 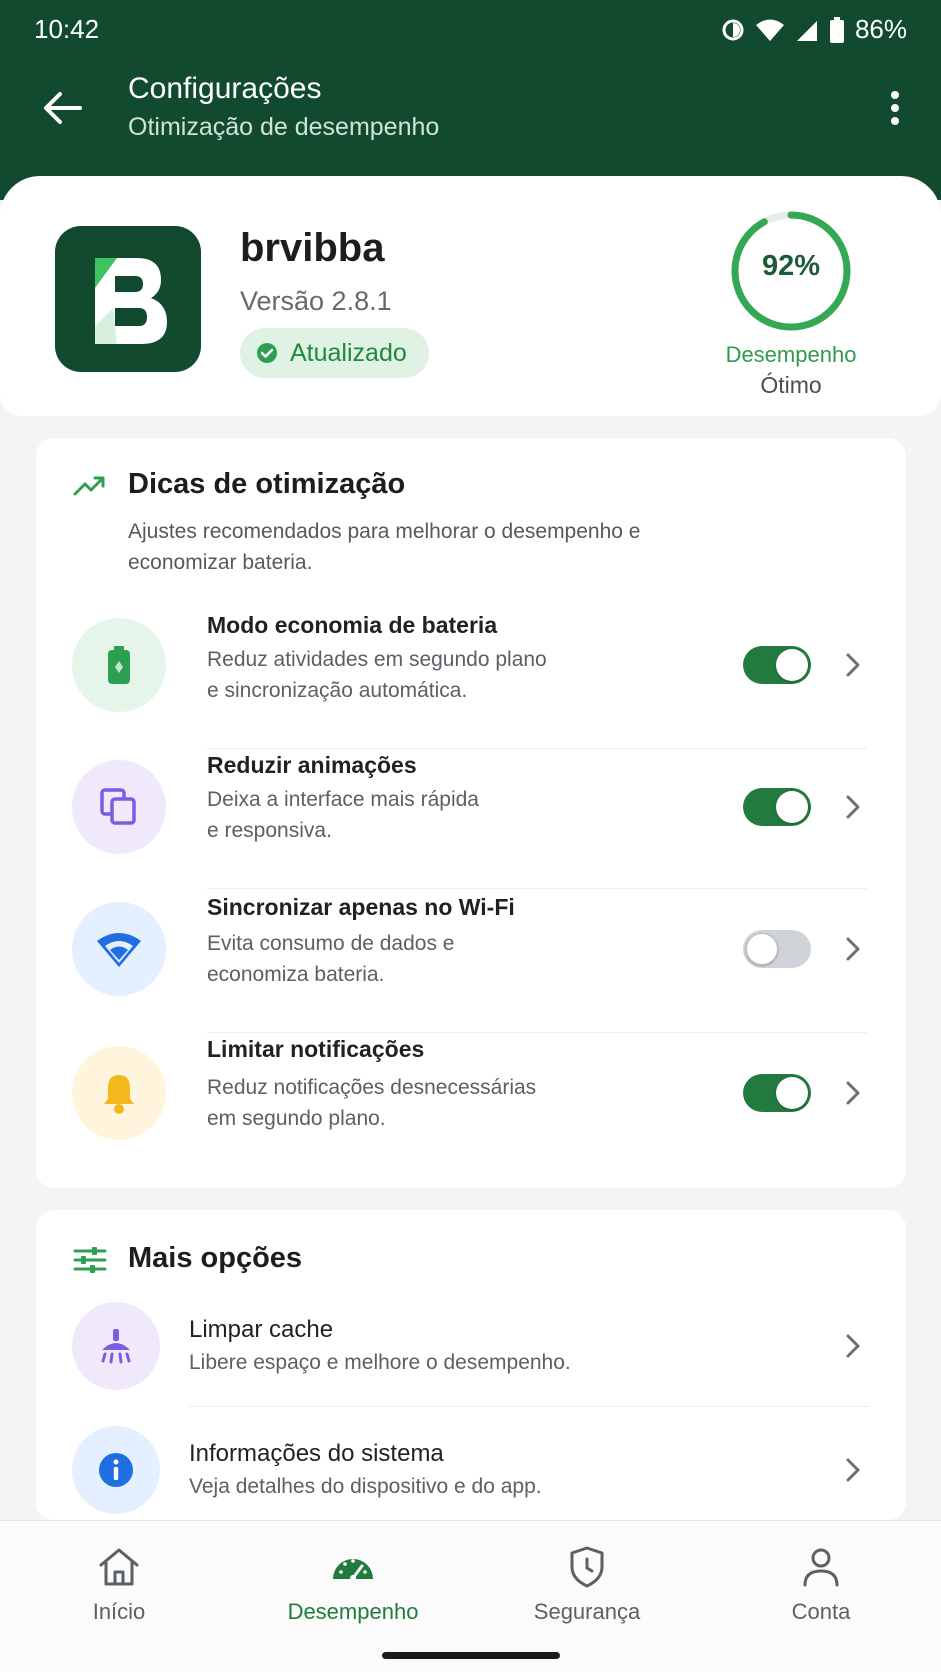 What do you see at coordinates (529, 1406) in the screenshot?
I see `divider` at bounding box center [529, 1406].